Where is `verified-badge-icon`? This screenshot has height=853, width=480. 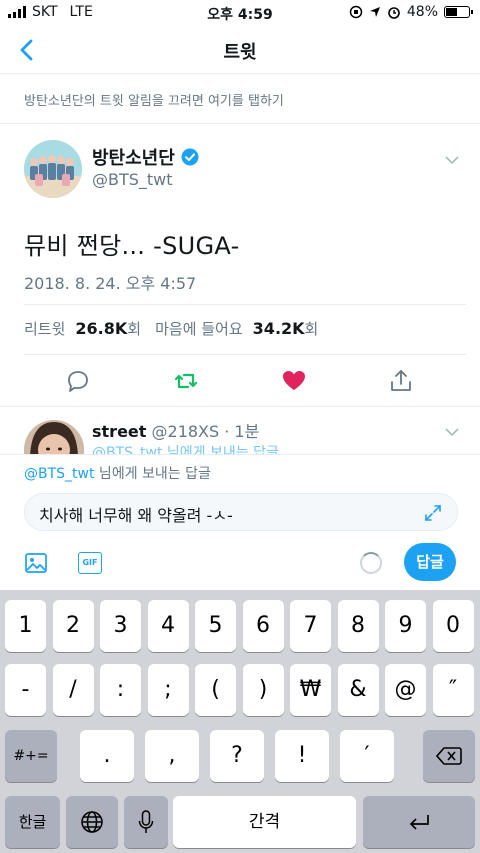
verified-badge-icon is located at coordinates (190, 157).